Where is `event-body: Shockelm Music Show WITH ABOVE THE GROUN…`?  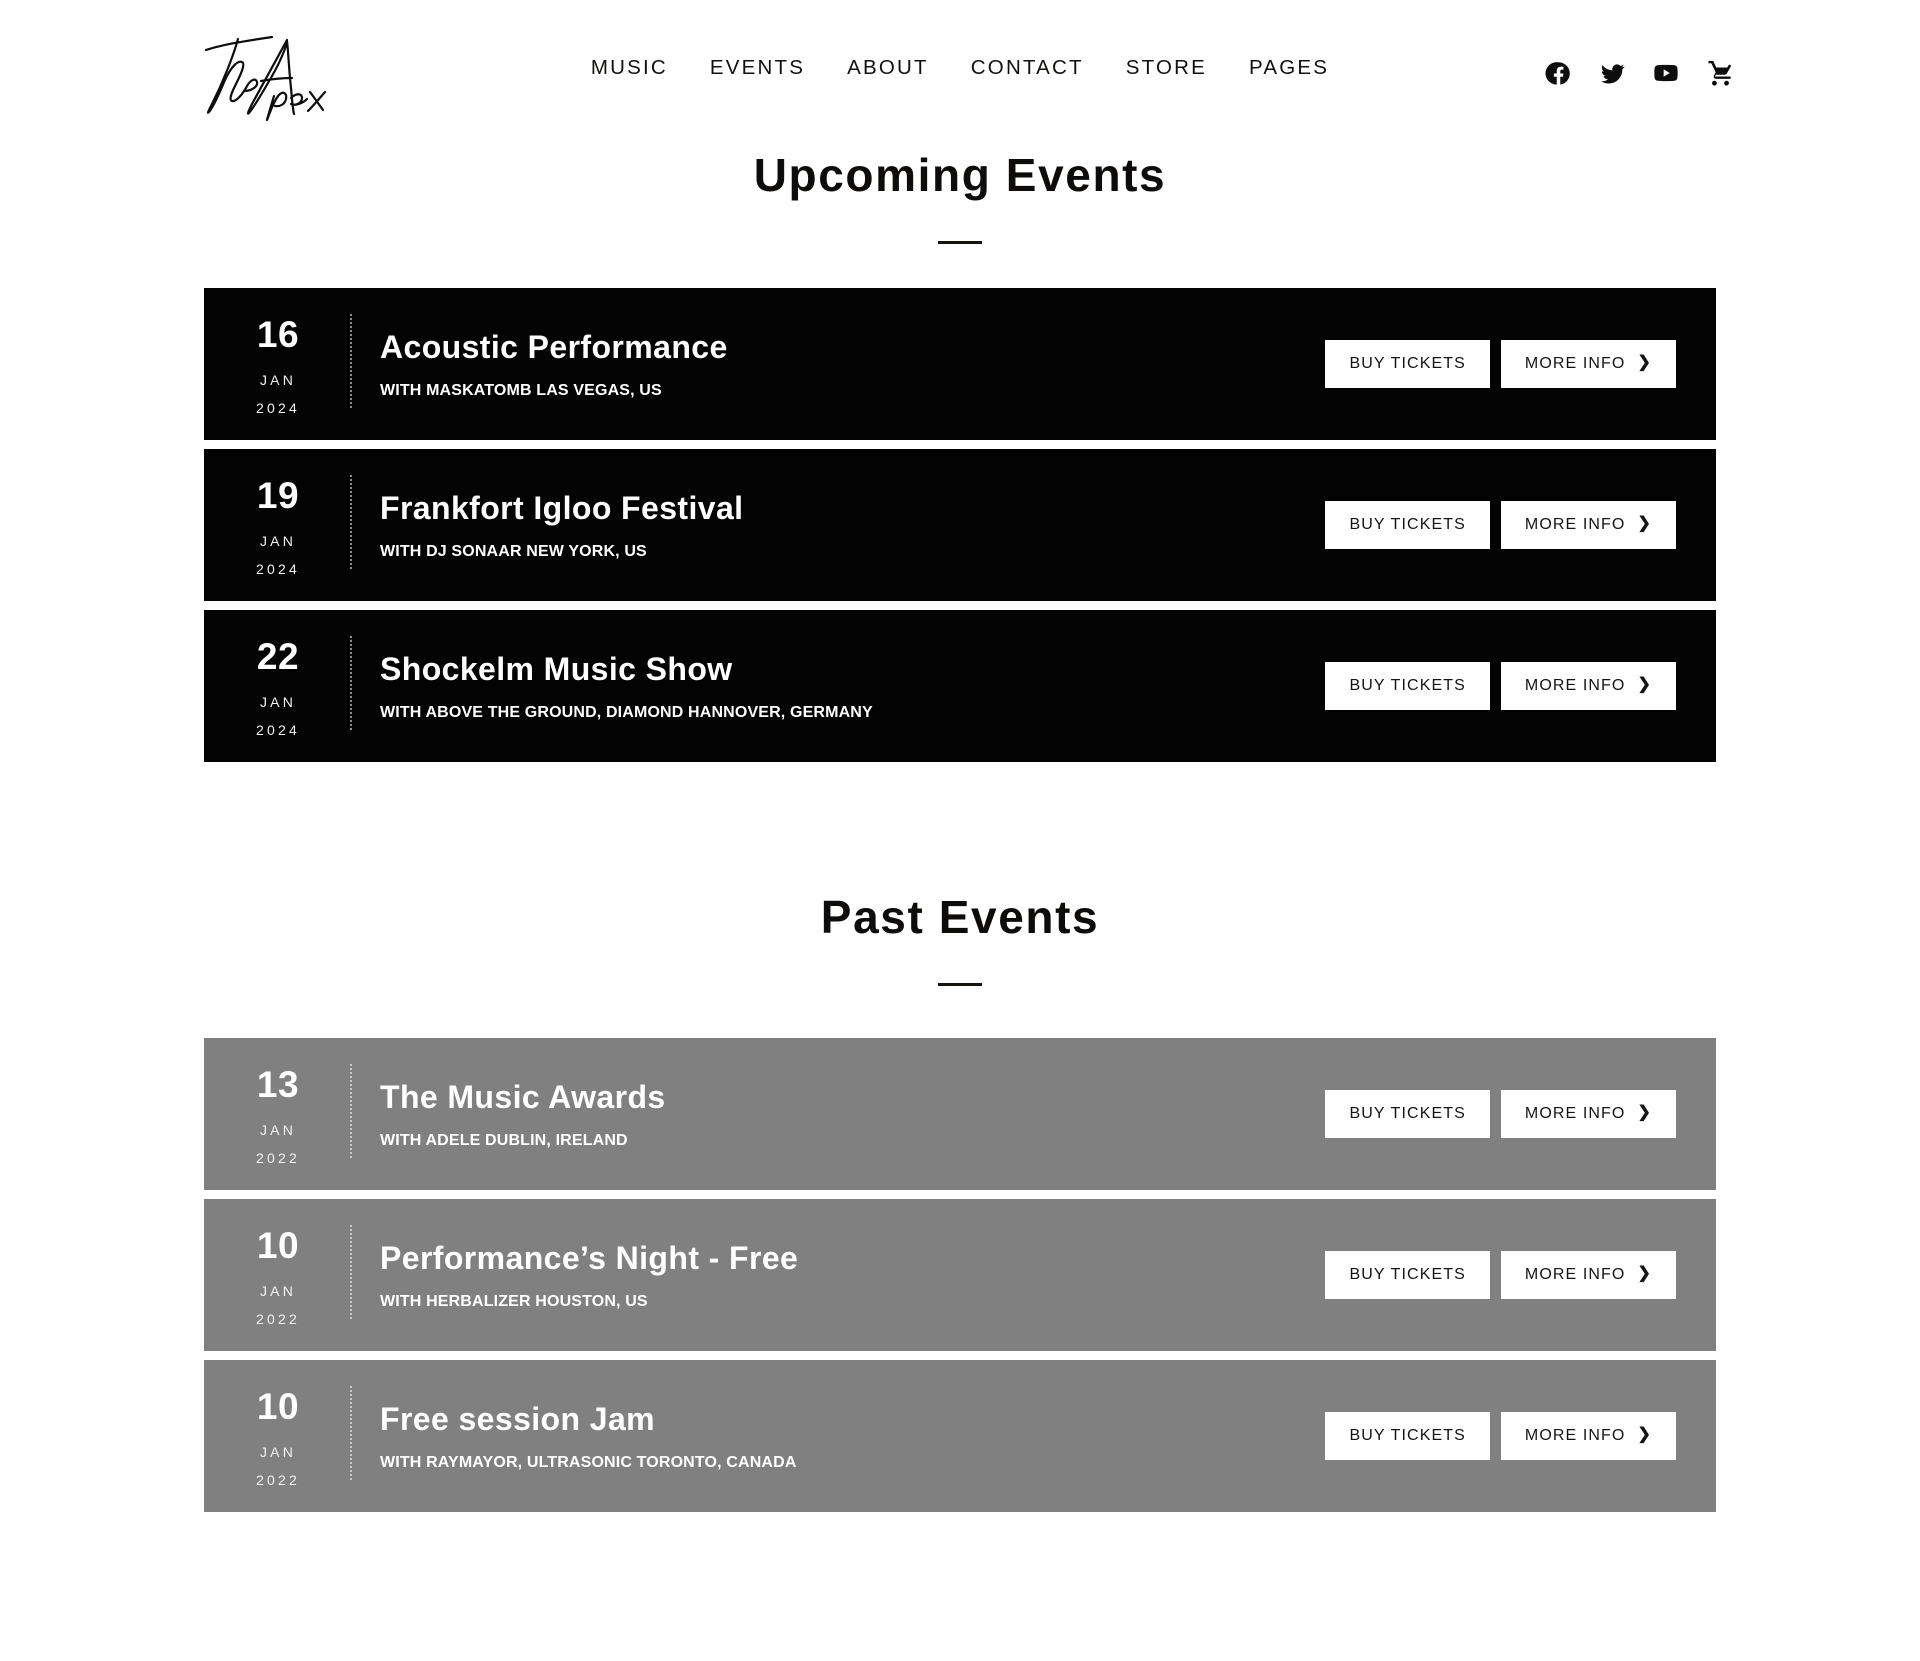 event-body: Shockelm Music Show WITH ABOVE THE GROUN… is located at coordinates (838, 686).